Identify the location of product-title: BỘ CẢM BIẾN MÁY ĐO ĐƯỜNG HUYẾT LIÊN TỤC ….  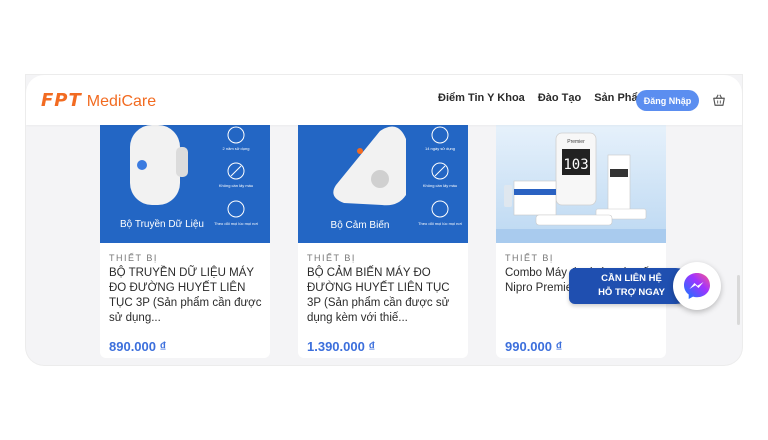
(385, 296).